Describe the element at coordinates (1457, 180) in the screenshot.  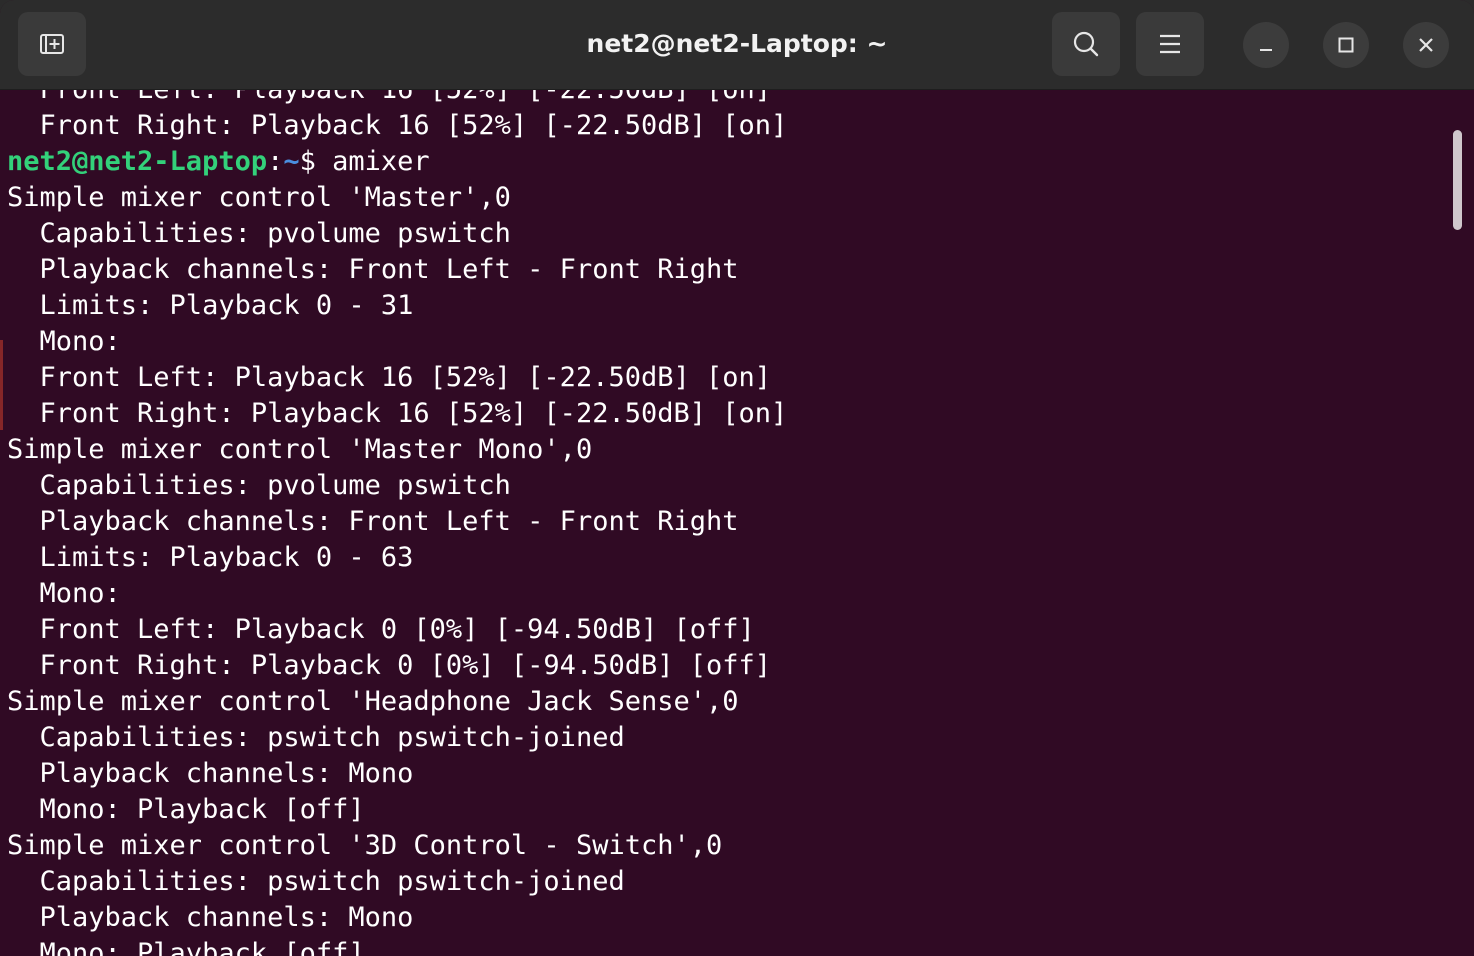
I see `scrollbar-thumb` at that location.